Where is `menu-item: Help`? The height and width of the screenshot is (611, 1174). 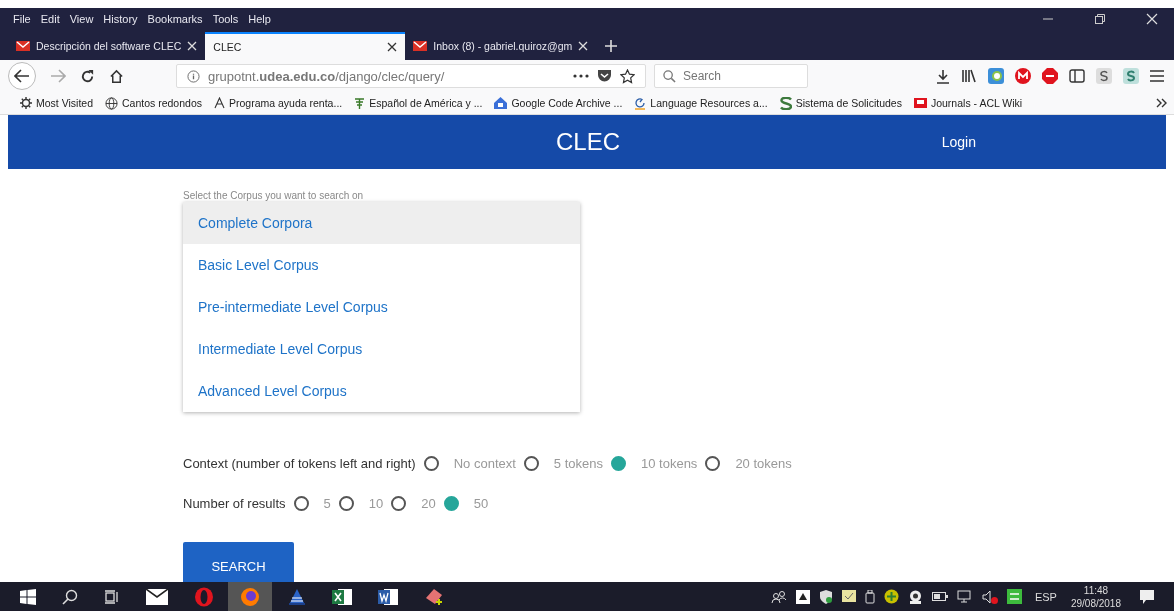 menu-item: Help is located at coordinates (259, 19).